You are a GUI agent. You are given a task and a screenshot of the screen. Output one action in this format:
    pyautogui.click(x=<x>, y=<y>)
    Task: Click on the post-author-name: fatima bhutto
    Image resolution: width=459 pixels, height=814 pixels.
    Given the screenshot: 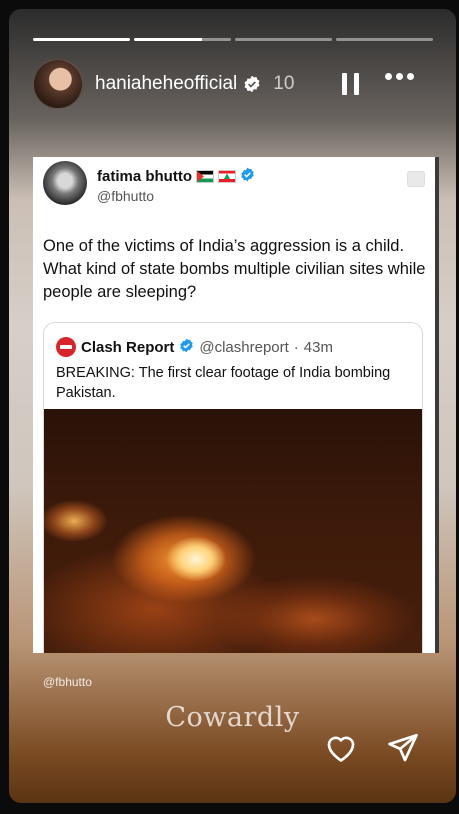 What is the action you would take?
    pyautogui.click(x=144, y=176)
    